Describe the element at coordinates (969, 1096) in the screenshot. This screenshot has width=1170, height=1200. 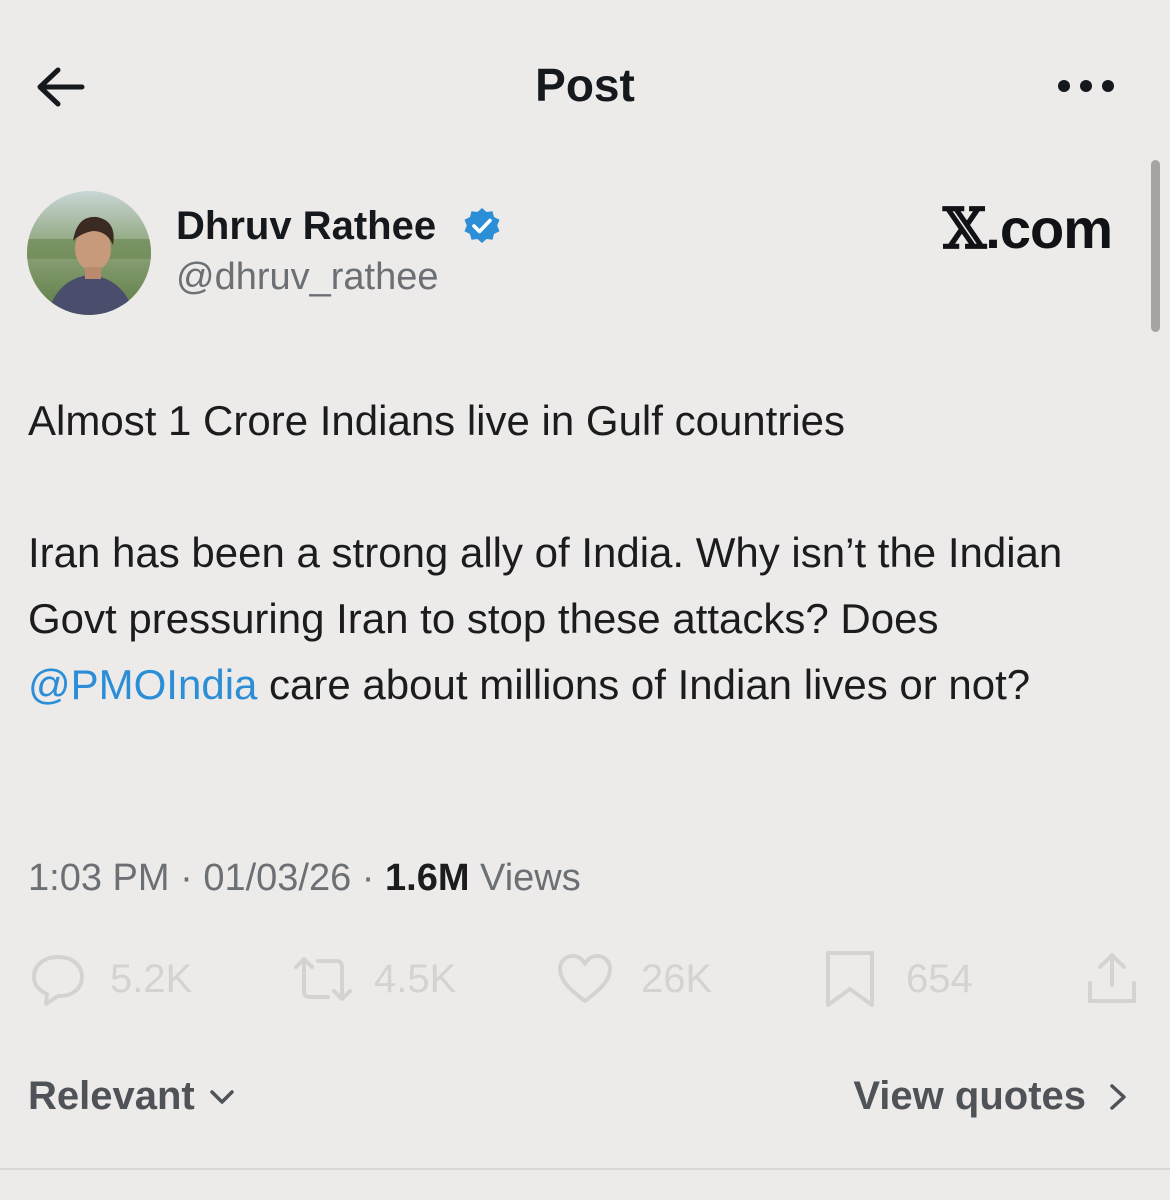
I see `view-quotes-label: View quotes` at that location.